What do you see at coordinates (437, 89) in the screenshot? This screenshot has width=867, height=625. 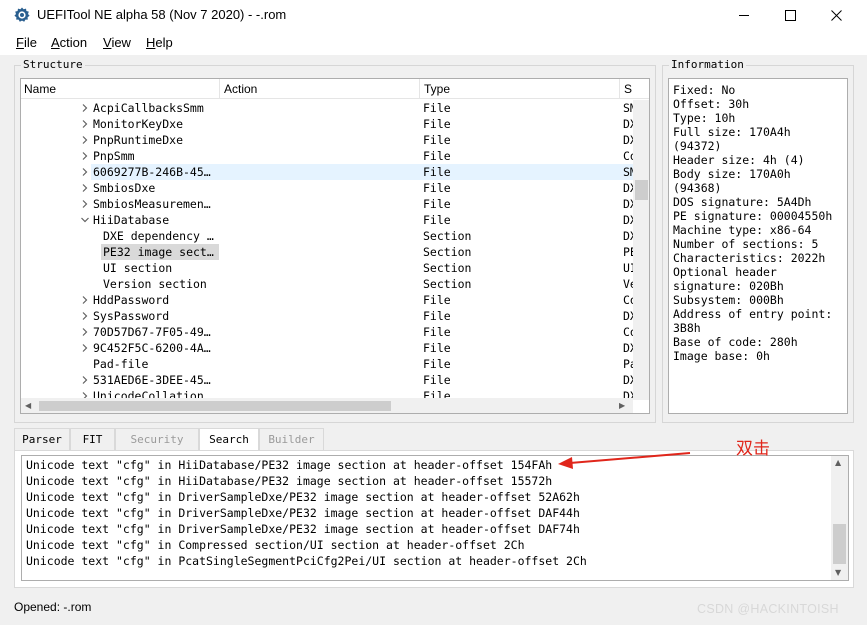 I see `column-header-type: Type` at bounding box center [437, 89].